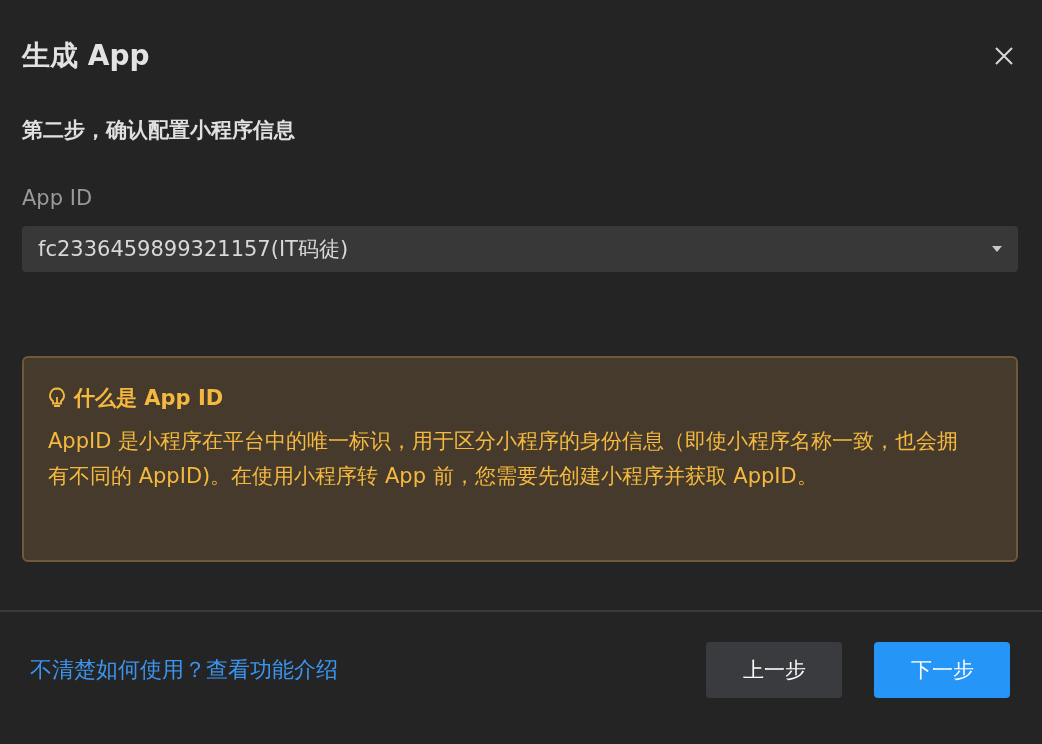 This screenshot has width=1042, height=744. What do you see at coordinates (520, 249) in the screenshot?
I see `app-id-select: fc2336459899321157(IT码徒)` at bounding box center [520, 249].